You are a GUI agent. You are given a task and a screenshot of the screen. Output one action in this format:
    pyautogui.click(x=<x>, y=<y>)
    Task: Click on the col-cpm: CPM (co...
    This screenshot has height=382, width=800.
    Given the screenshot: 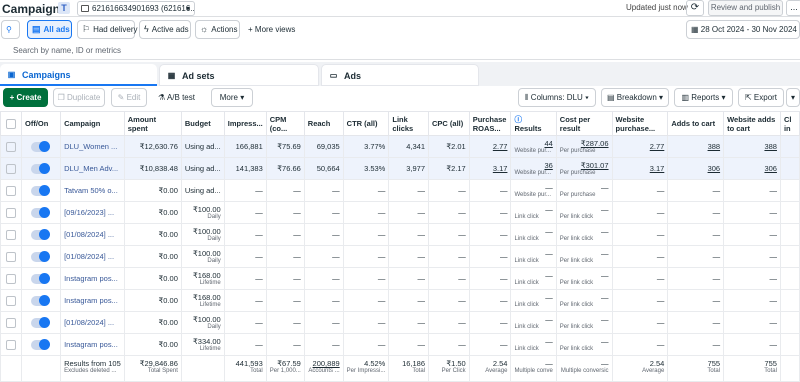 What is the action you would take?
    pyautogui.click(x=285, y=123)
    